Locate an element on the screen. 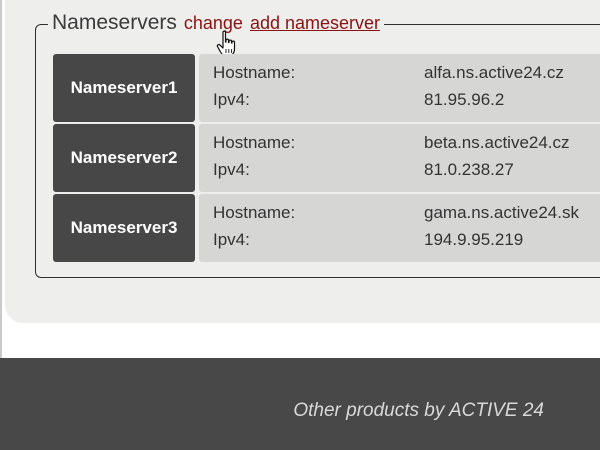 The width and height of the screenshot is (600, 450). ipv4-value: 81.0.238.27 is located at coordinates (469, 169).